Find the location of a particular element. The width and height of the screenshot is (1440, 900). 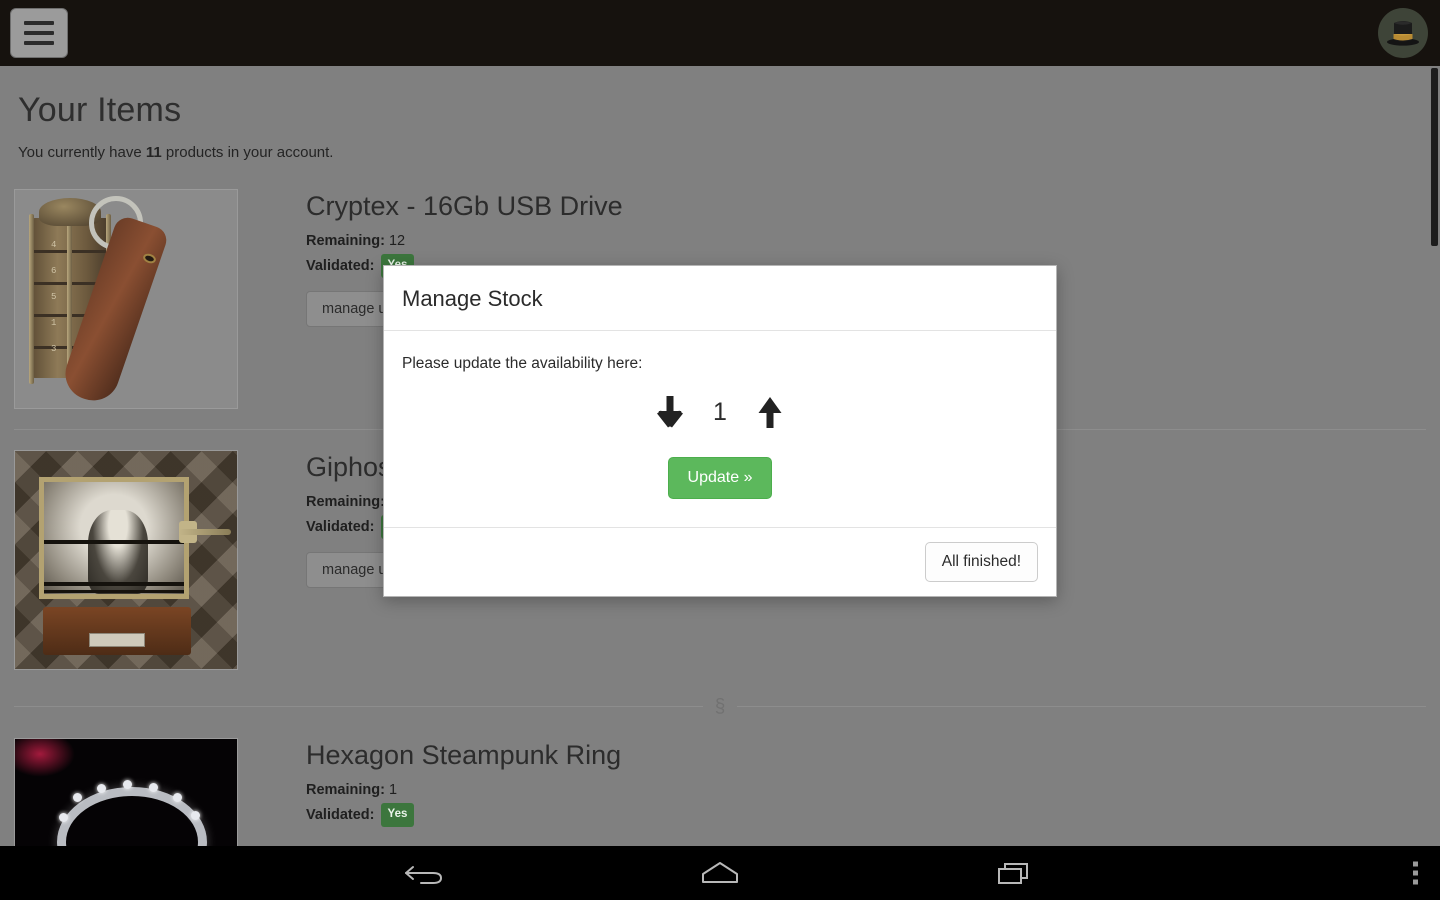

update-button-wrapper: Update » is located at coordinates (720, 478).